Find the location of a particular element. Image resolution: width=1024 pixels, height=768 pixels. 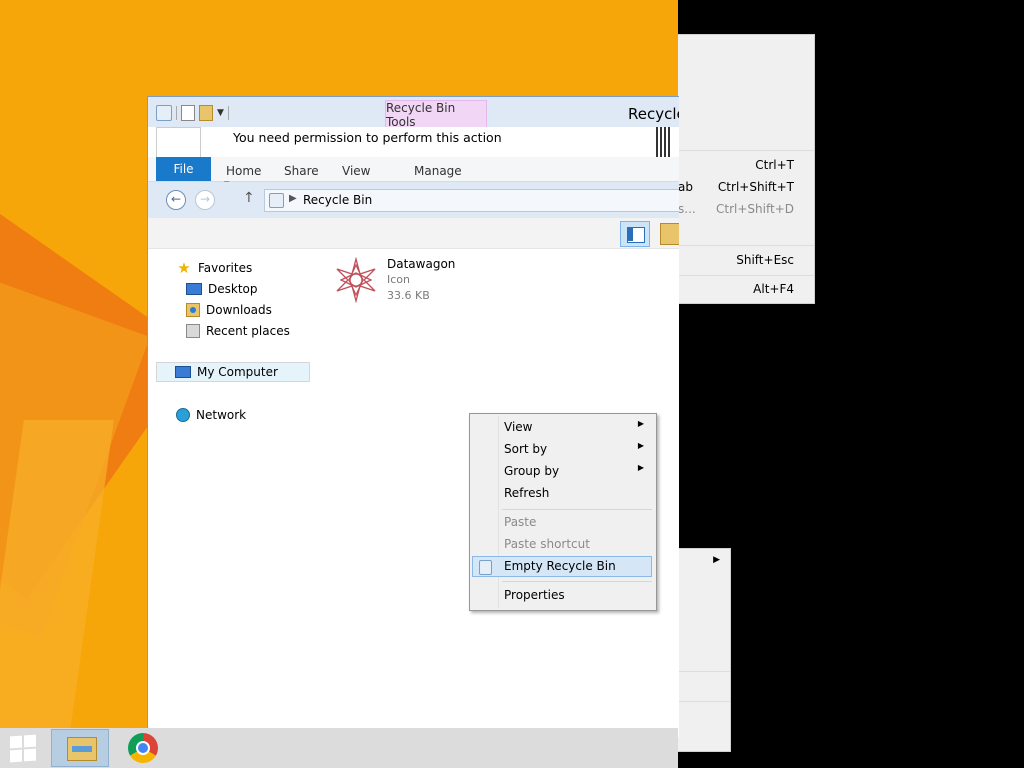

quick-access-toolbar: ▼ is located at coordinates (192, 113).